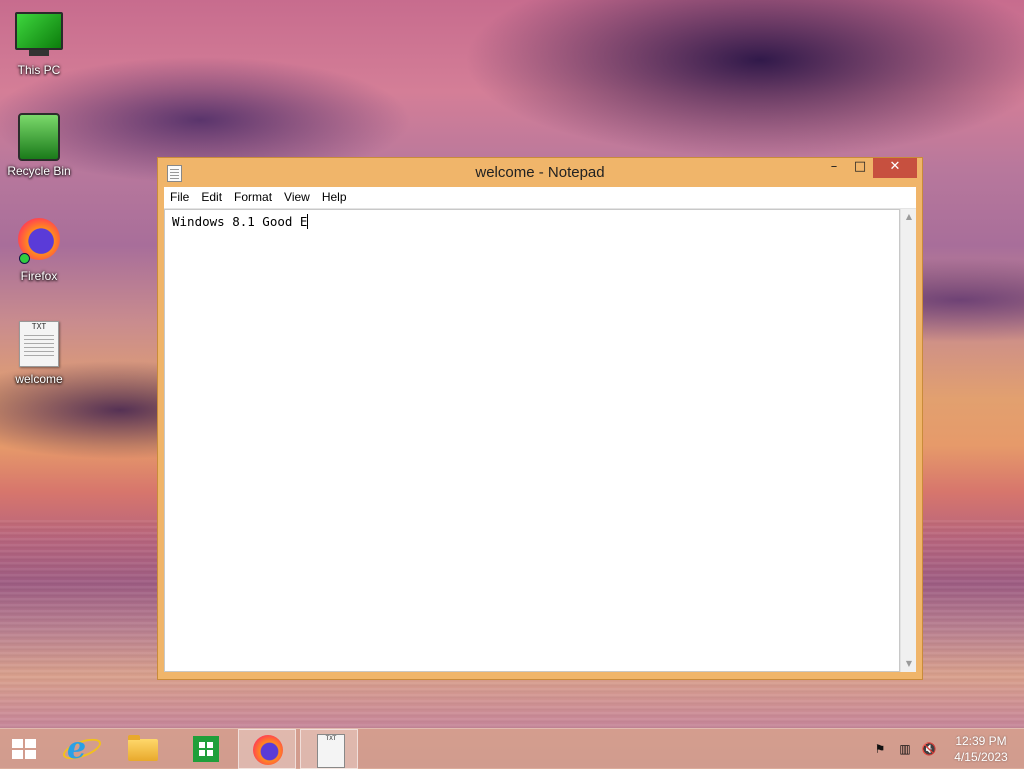 The height and width of the screenshot is (769, 1024). Describe the element at coordinates (24, 258) in the screenshot. I see `shortcut-badge-icon` at that location.